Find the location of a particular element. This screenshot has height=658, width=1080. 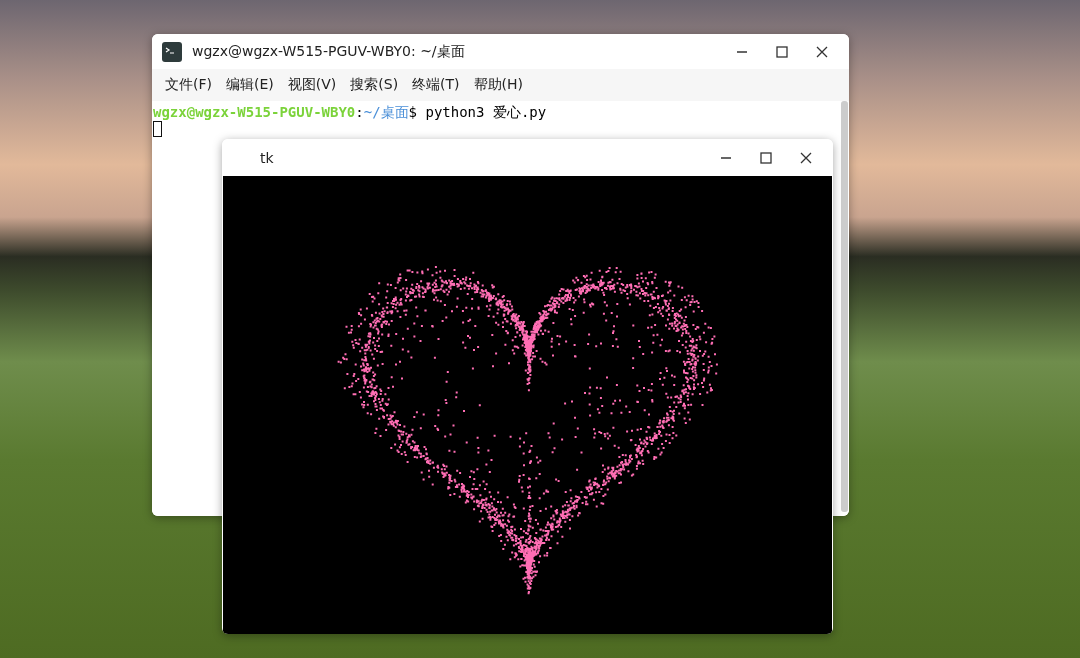

menu-item: 编辑(E) is located at coordinates (250, 85).